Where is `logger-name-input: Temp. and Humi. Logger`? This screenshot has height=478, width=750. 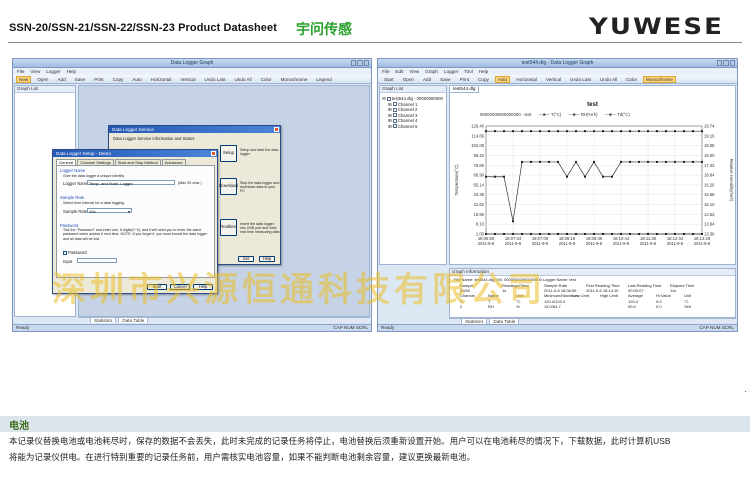 logger-name-input: Temp. and Humi. Logger is located at coordinates (131, 183).